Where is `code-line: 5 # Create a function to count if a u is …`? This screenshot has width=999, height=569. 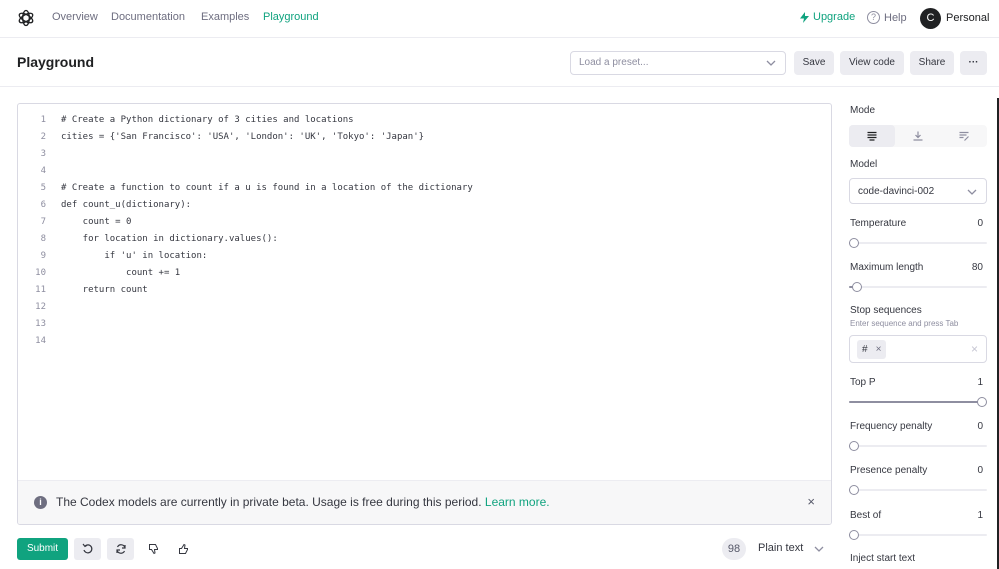 code-line: 5 # Create a function to count if a u is … is located at coordinates (418, 188).